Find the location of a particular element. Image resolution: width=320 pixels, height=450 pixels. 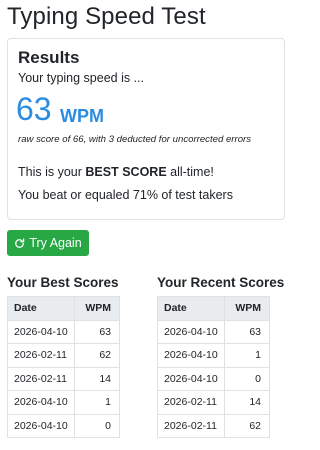

recent-scores-title: Your Recent Scores is located at coordinates (221, 282).